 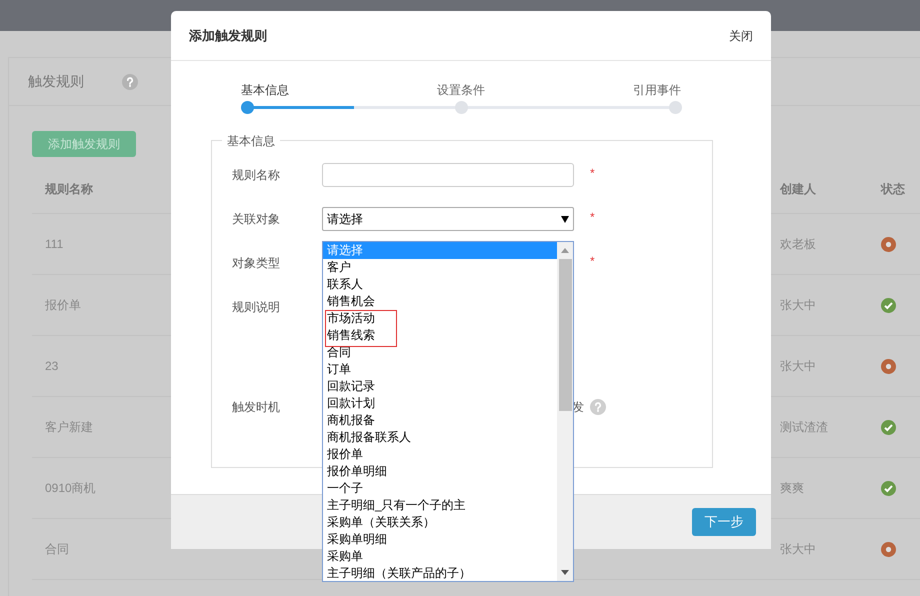 I want to click on table-cell: 欢老板, so click(x=798, y=244).